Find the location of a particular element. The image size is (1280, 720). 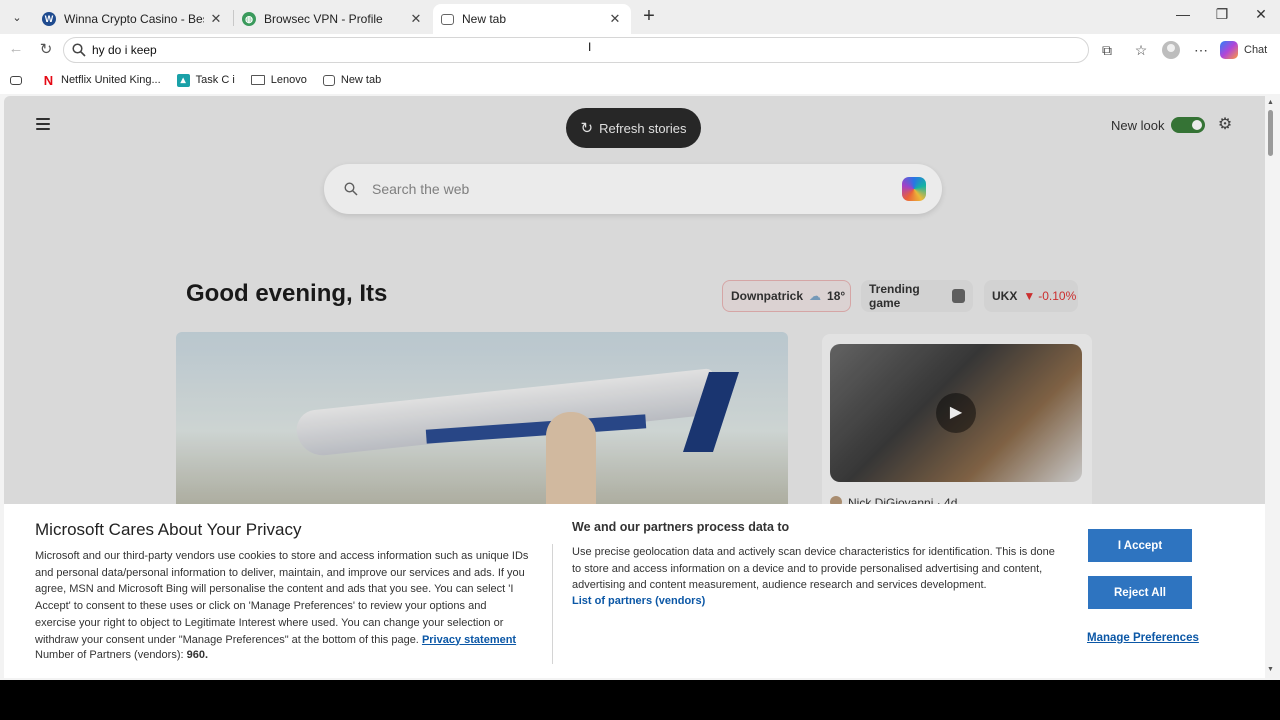

folder-icon is located at coordinates (257, 80).